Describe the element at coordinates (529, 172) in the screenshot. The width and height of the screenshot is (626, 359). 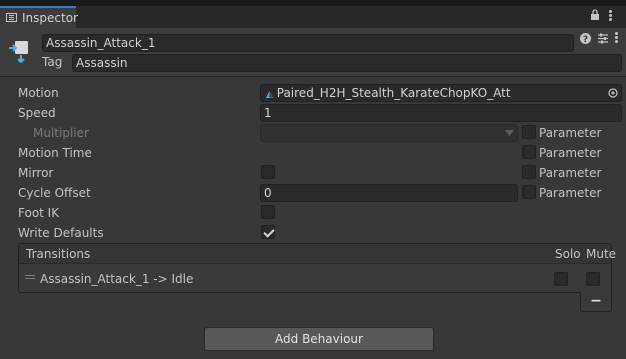
I see `mirror-parameter-checkbox` at that location.